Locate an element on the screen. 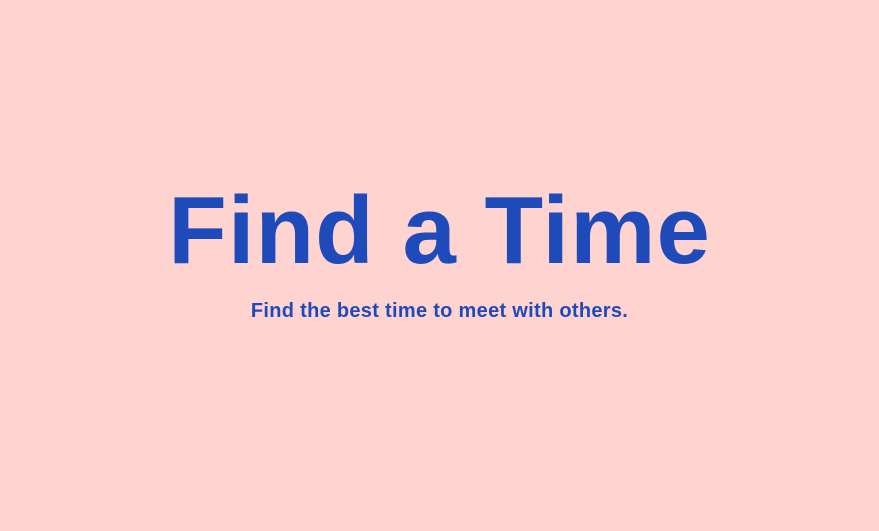 This screenshot has height=531, width=879. page-title: Find a Time is located at coordinates (439, 230).